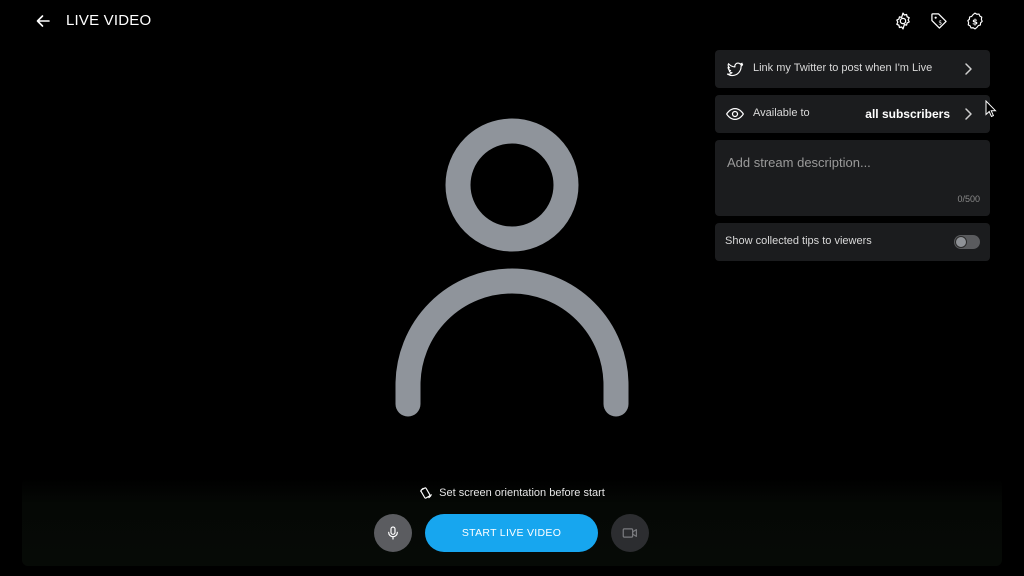 The height and width of the screenshot is (576, 1024). Describe the element at coordinates (109, 20) in the screenshot. I see `page-title: LIVE VIDEO` at that location.